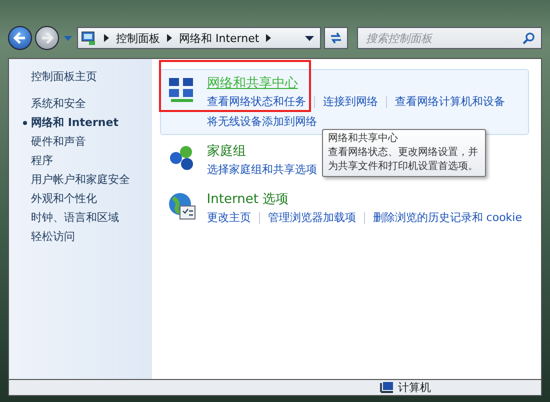 Image resolution: width=550 pixels, height=402 pixels. I want to click on forward-button, so click(47, 38).